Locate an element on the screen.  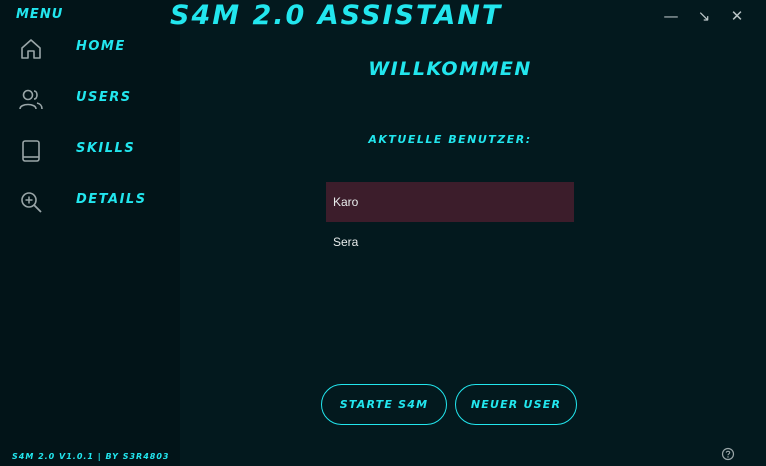
restore-icon: ↘ is located at coordinates (704, 16).